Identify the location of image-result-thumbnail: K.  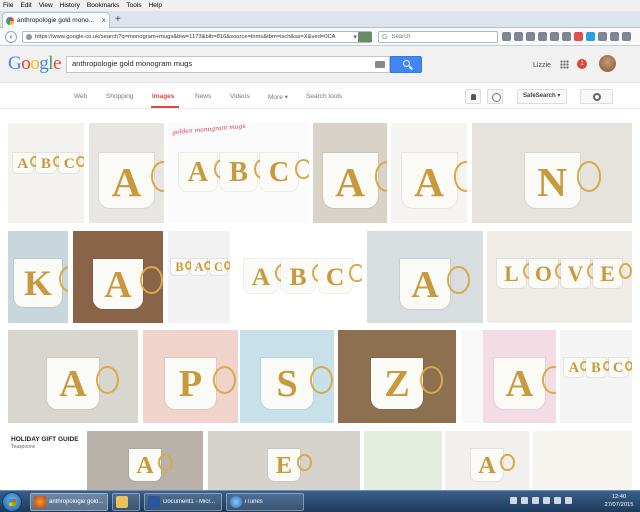
(38, 277).